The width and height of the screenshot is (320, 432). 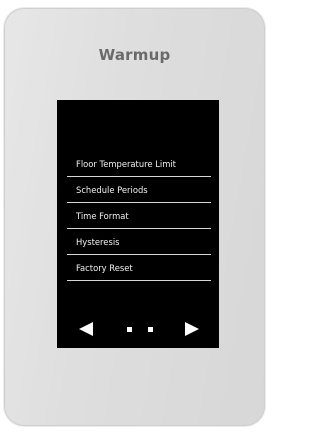 I want to click on menu-item-time-format: Time Format, so click(x=139, y=216).